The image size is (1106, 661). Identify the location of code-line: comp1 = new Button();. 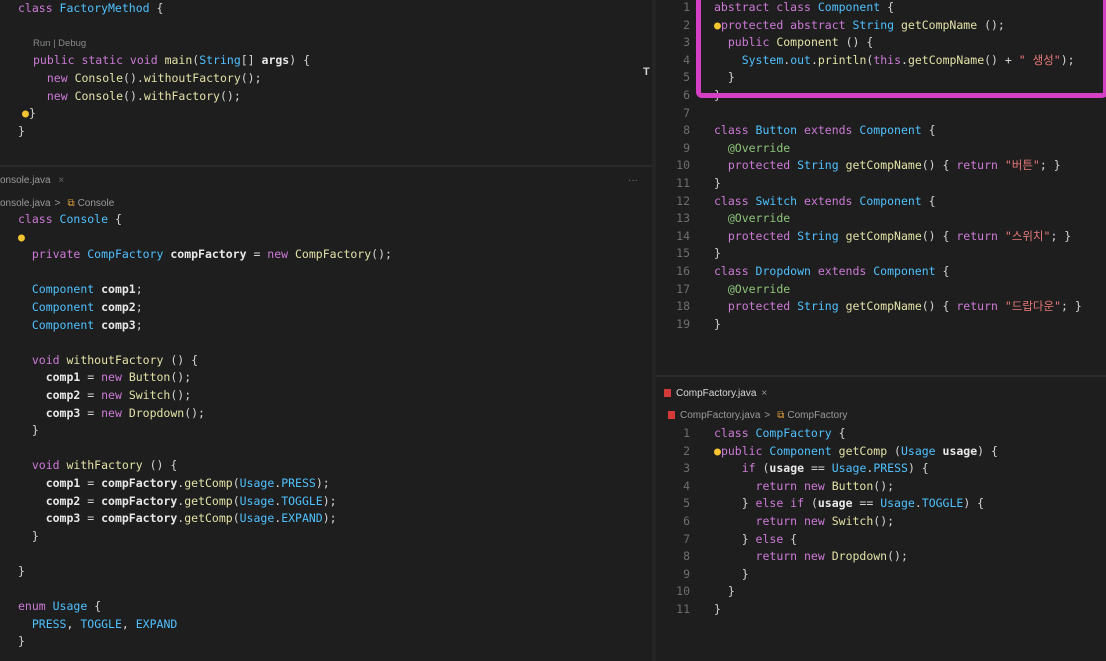
(326, 378).